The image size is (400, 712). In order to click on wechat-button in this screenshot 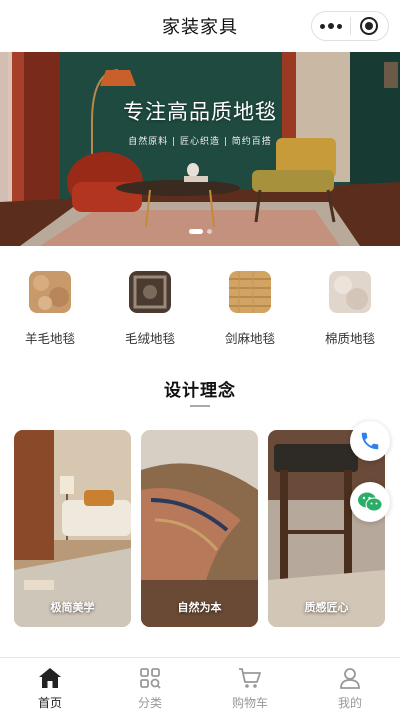, I will do `click(370, 502)`.